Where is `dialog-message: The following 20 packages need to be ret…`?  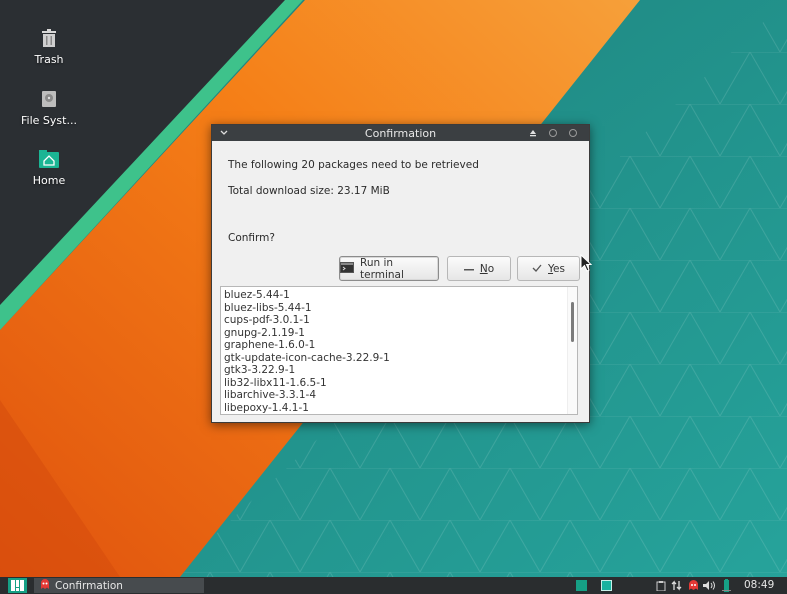
dialog-message: The following 20 packages need to be ret… is located at coordinates (353, 165).